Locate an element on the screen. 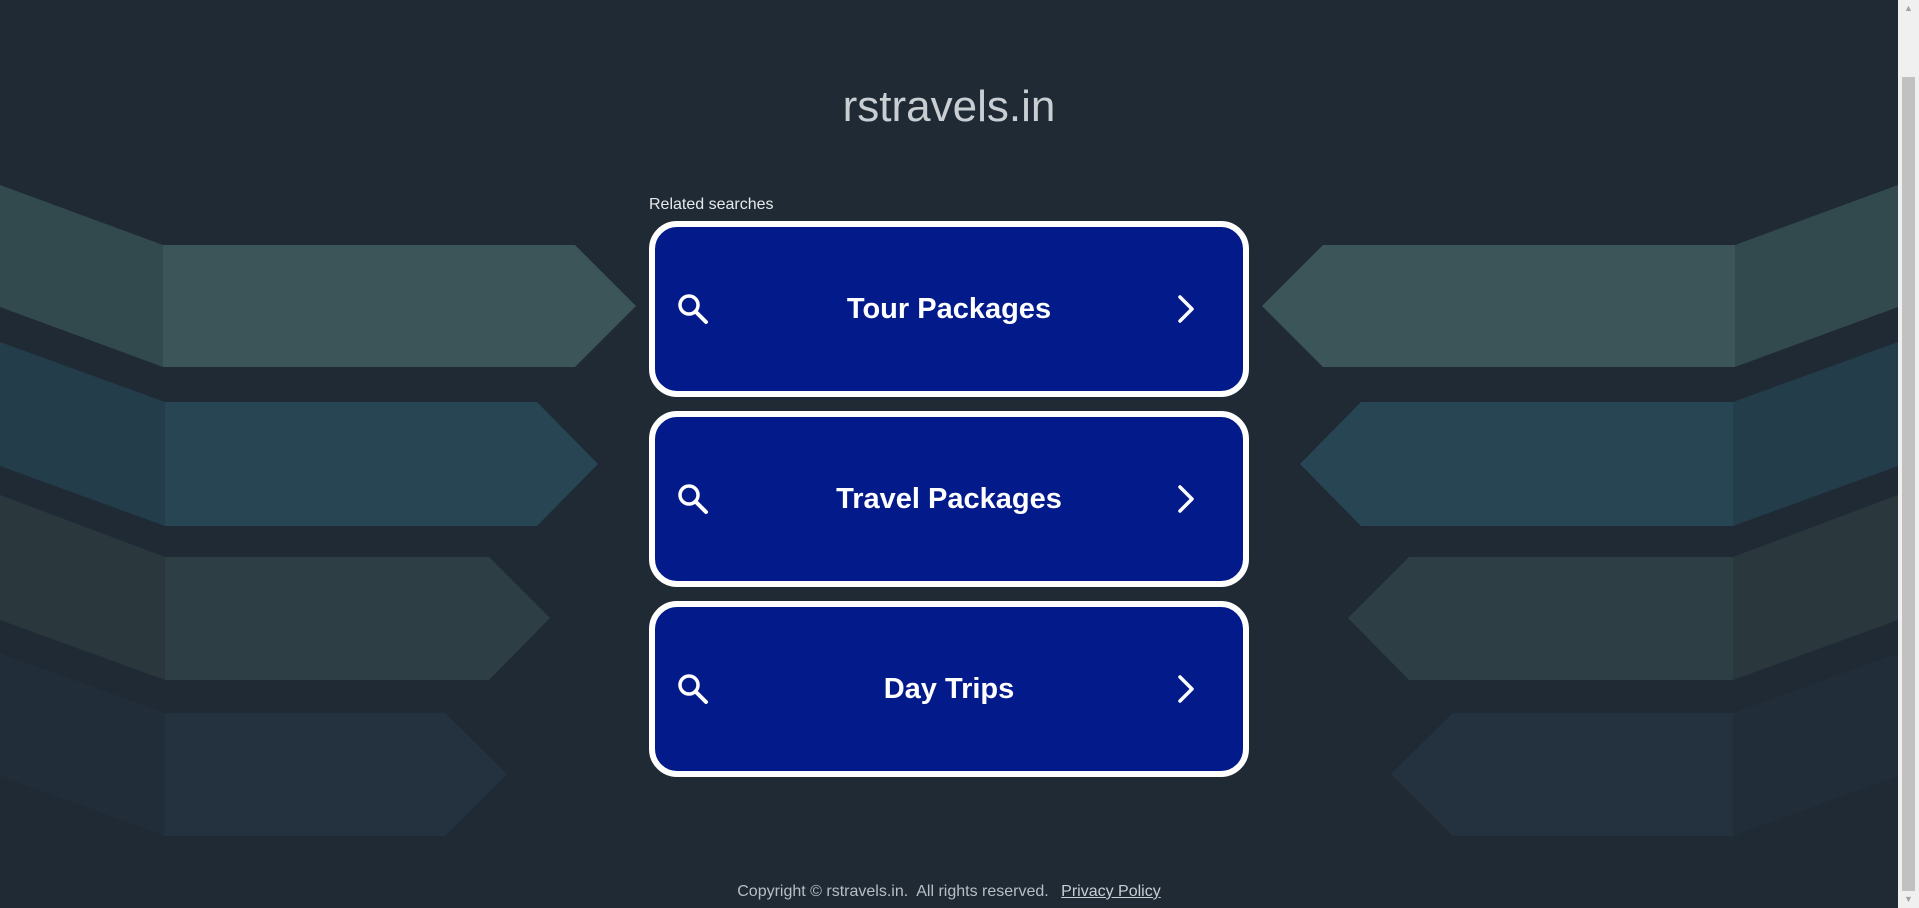 This screenshot has height=908, width=1919. scroll-up-arrow-icon: ▲ is located at coordinates (1908, 8).